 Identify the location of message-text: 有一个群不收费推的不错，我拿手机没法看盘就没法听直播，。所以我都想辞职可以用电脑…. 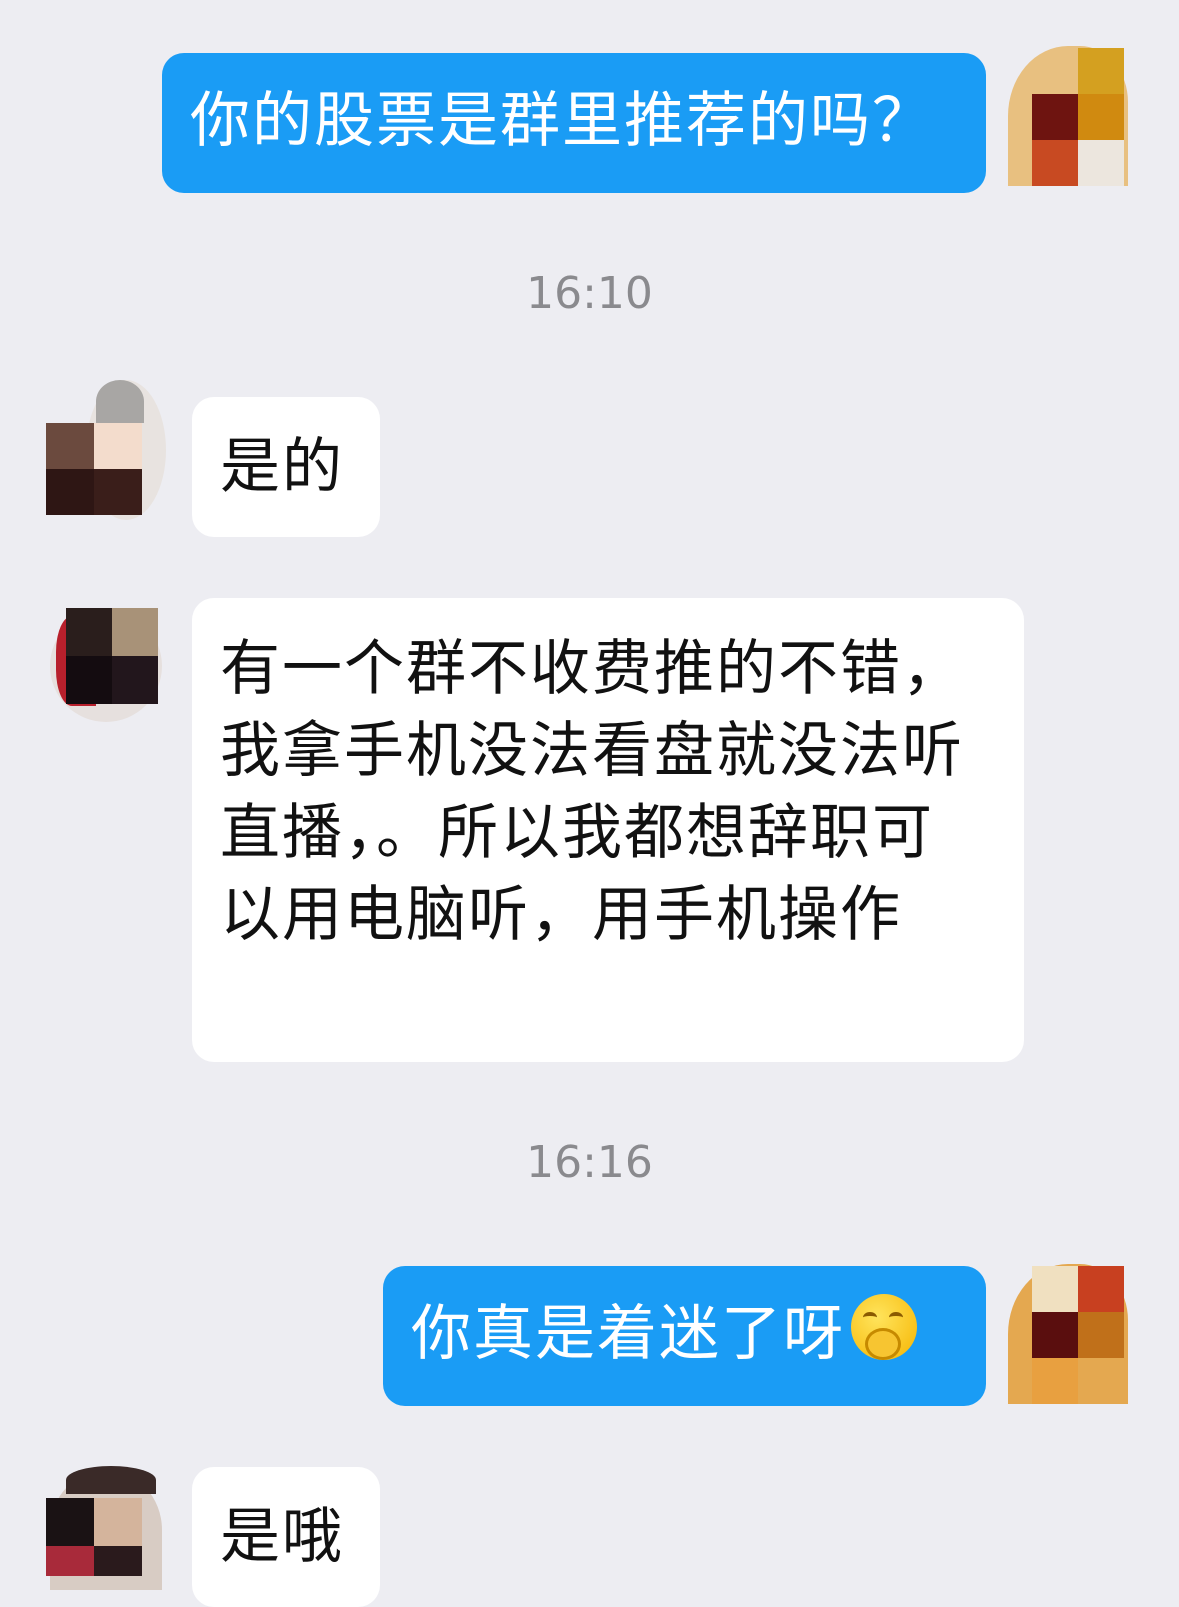
(592, 792).